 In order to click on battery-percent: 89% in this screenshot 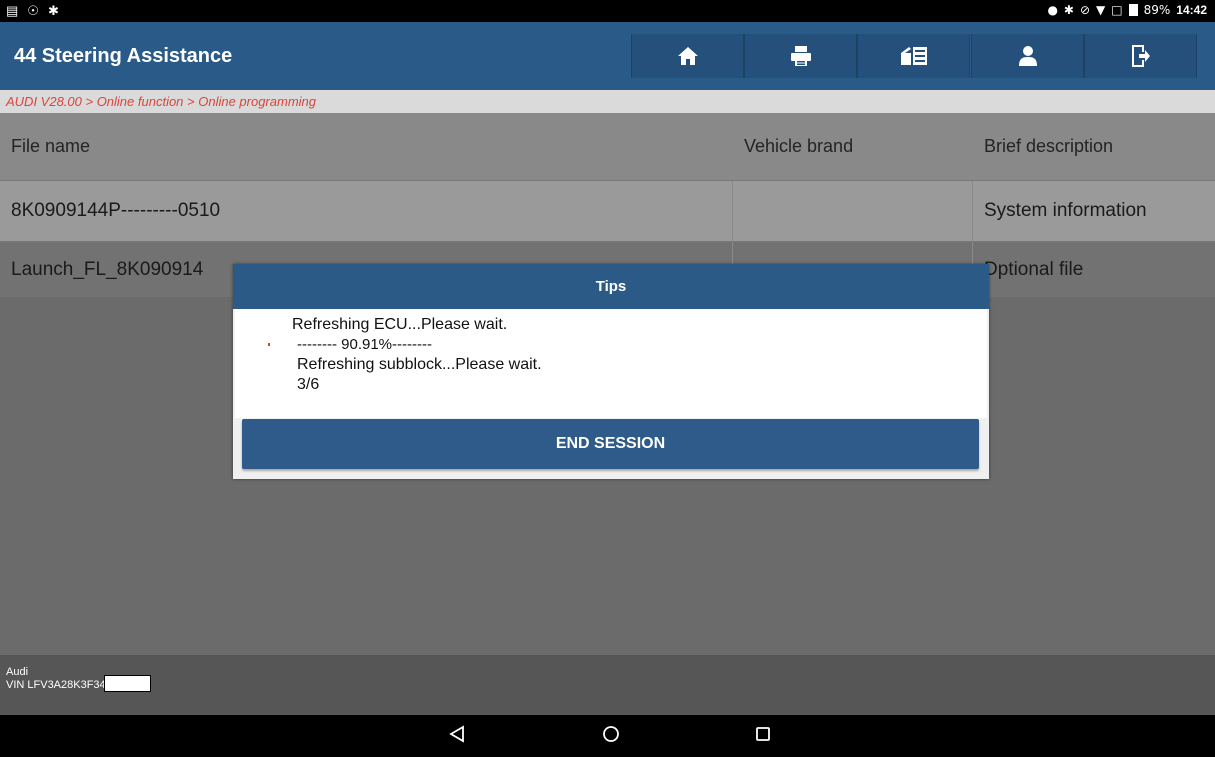, I will do `click(1157, 10)`.